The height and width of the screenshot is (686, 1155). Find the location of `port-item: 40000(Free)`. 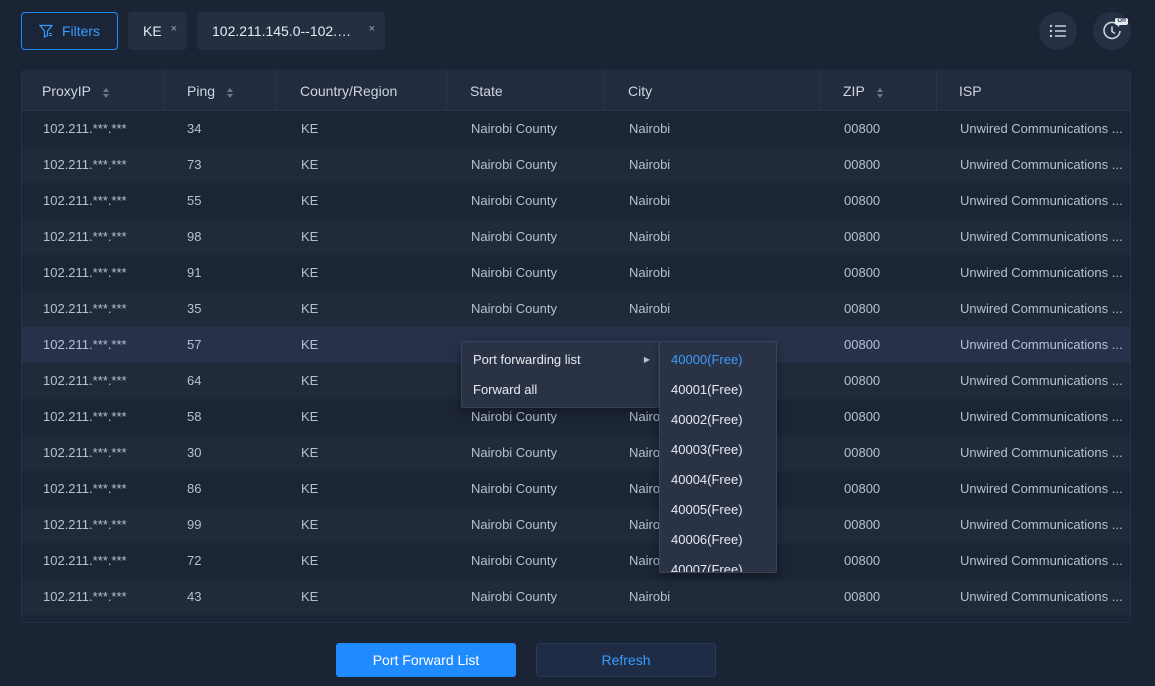

port-item: 40000(Free) is located at coordinates (718, 360).